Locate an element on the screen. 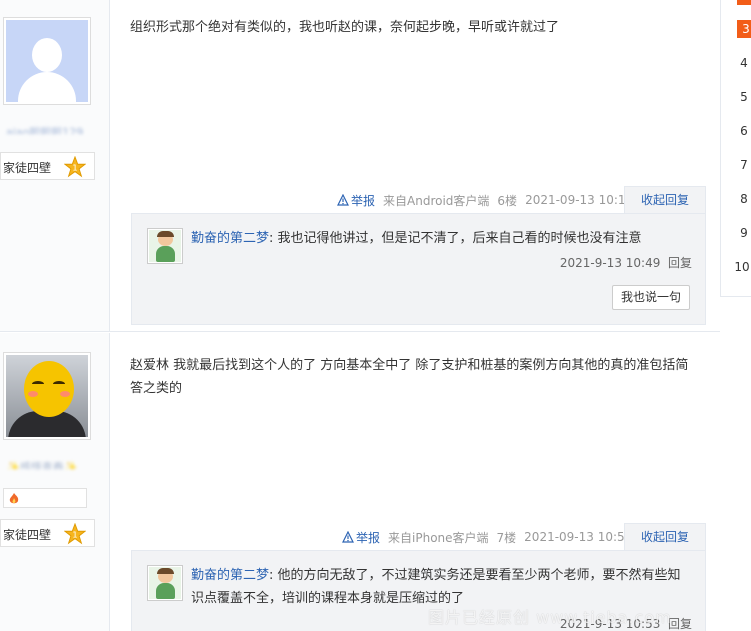 The image size is (751, 631). client-source: 来自iPhone客户端 is located at coordinates (438, 537).